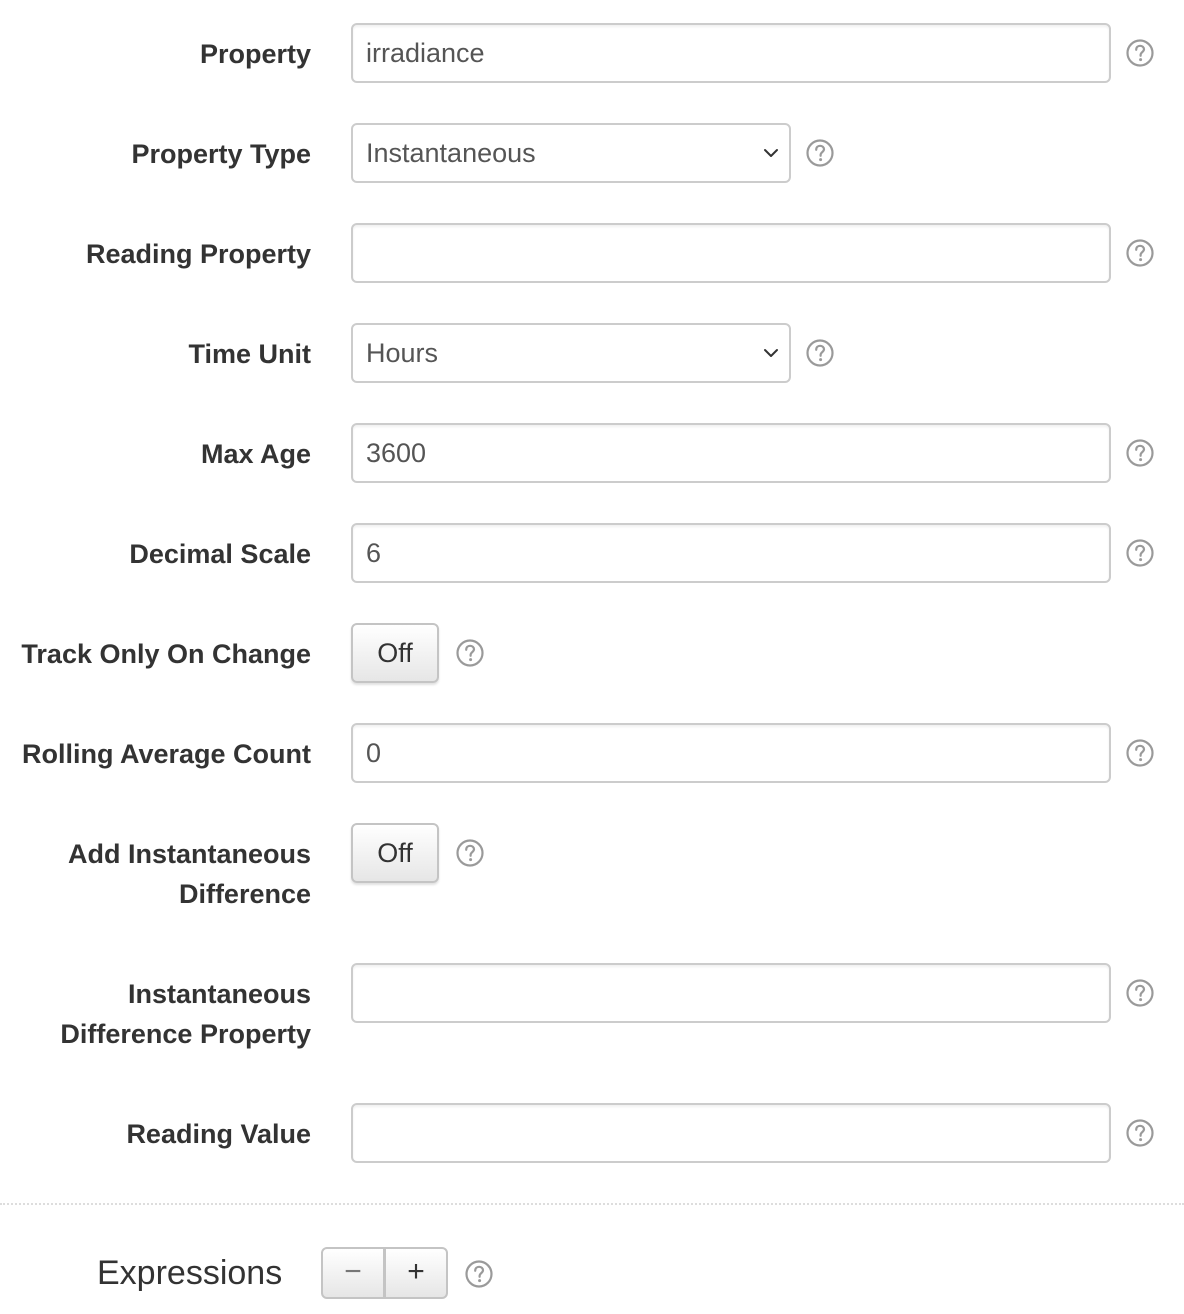 Image resolution: width=1184 pixels, height=1314 pixels. Describe the element at coordinates (185, 1034) in the screenshot. I see `instantaneous-difference-property-label-line2: Difference Property` at that location.